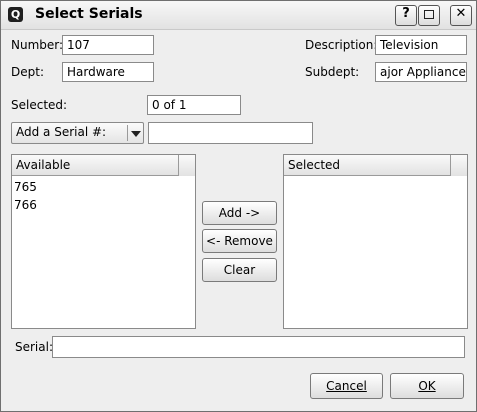  I want to click on dept-label: Dept:, so click(27, 72).